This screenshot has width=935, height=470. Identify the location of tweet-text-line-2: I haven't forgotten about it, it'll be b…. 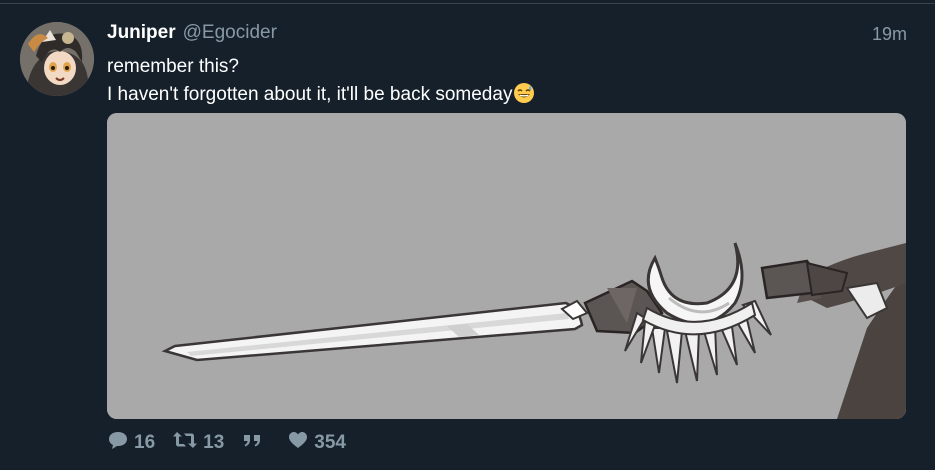
(310, 94).